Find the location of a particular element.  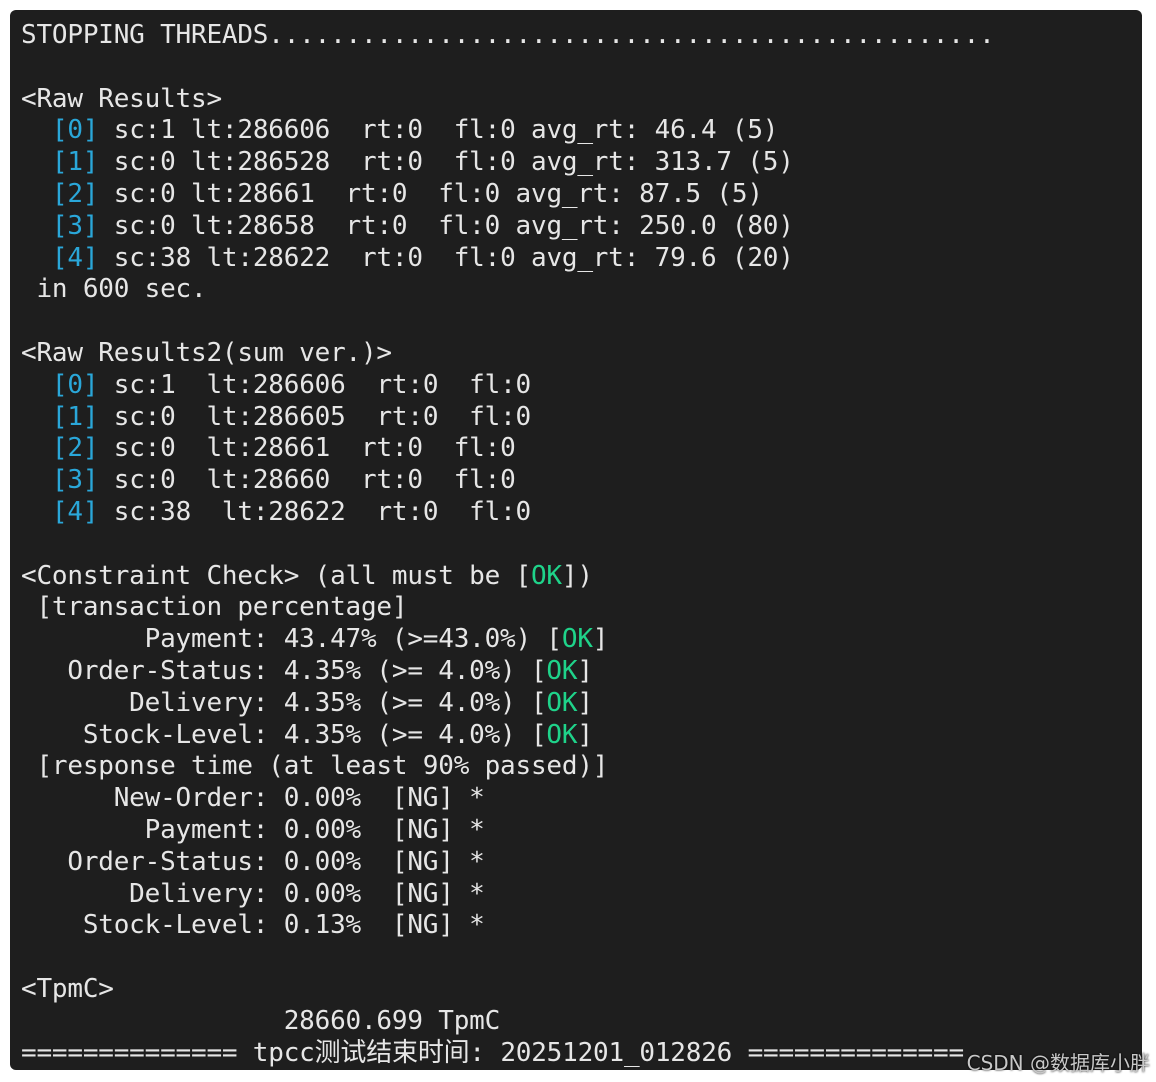

terminal-line: Payment: 0.00% [NG] * is located at coordinates (253, 829).